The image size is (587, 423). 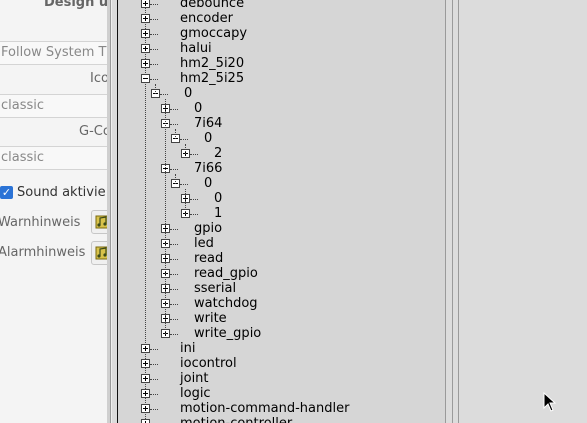 What do you see at coordinates (61, 192) in the screenshot?
I see `sound-checkbox-label: Sound aktivie` at bounding box center [61, 192].